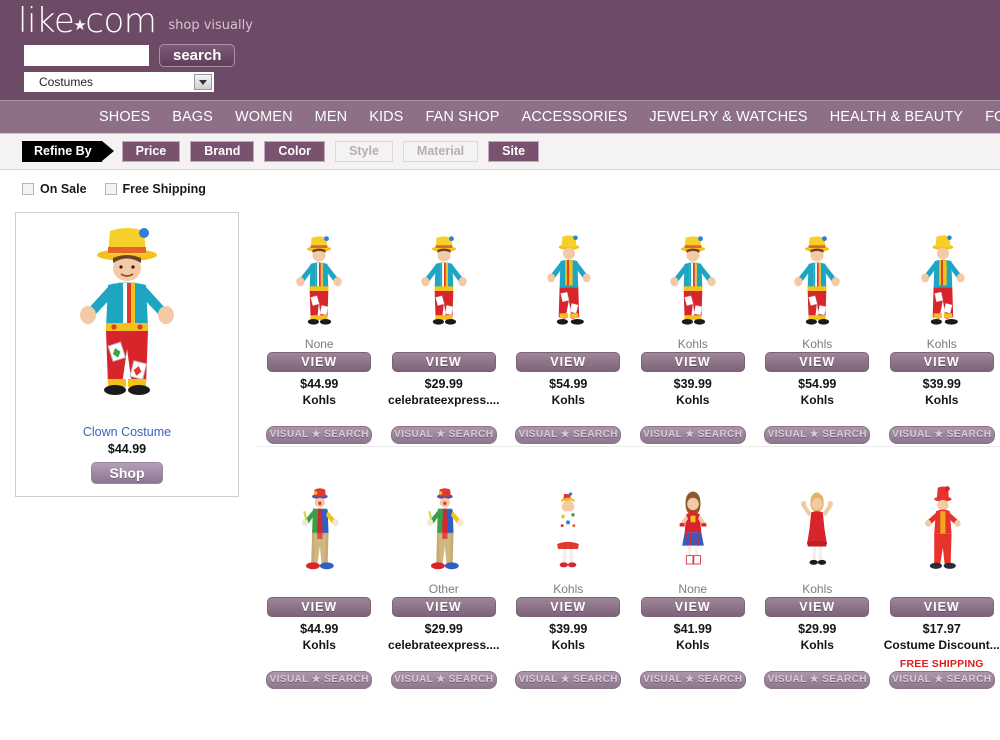 This screenshot has height=740, width=1000. What do you see at coordinates (86, 55) in the screenshot?
I see `search-input` at bounding box center [86, 55].